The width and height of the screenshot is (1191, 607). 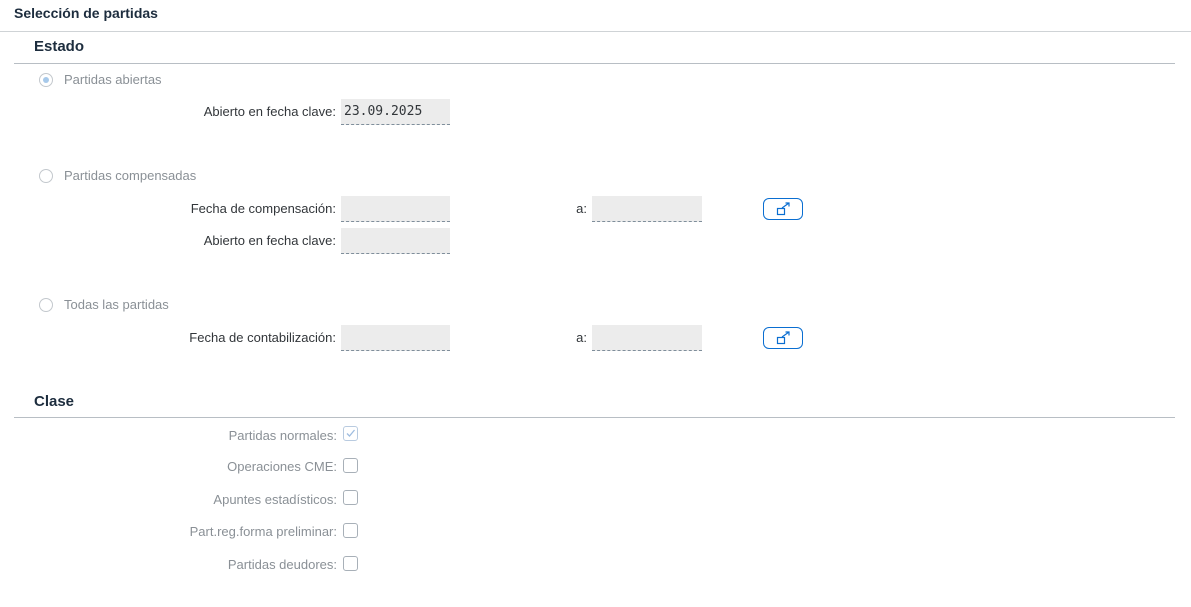 I want to click on checkmark-icon, so click(x=350, y=433).